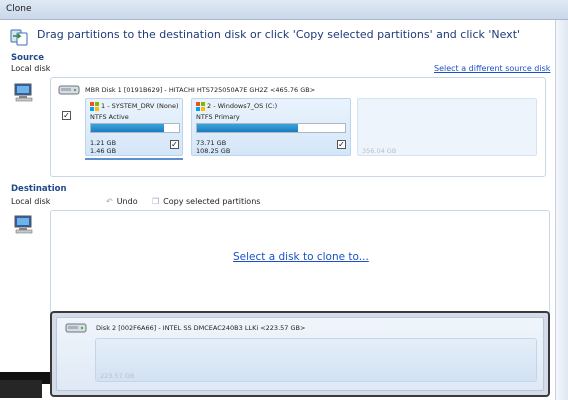 This screenshot has height=400, width=568. What do you see at coordinates (156, 201) in the screenshot?
I see `copy-icon: ❐` at bounding box center [156, 201].